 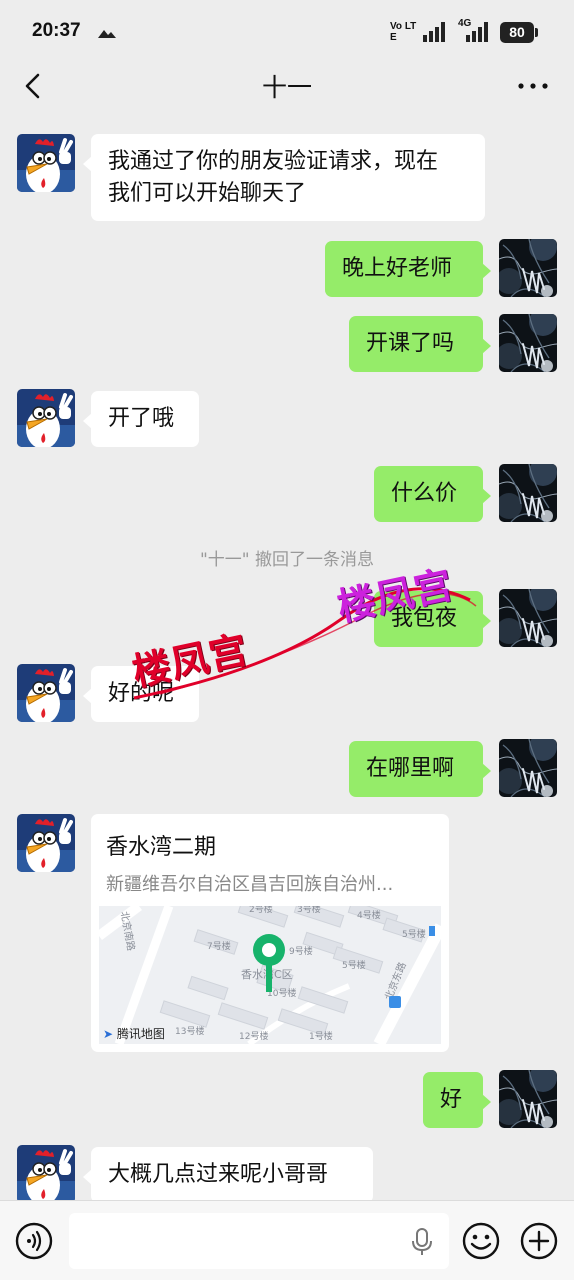 I want to click on voice-toggle-icon, so click(x=34, y=1241).